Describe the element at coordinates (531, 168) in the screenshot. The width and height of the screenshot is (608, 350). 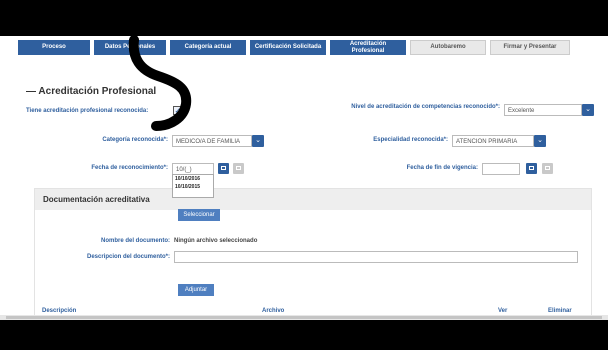
I see `calendar-fin-icon` at that location.